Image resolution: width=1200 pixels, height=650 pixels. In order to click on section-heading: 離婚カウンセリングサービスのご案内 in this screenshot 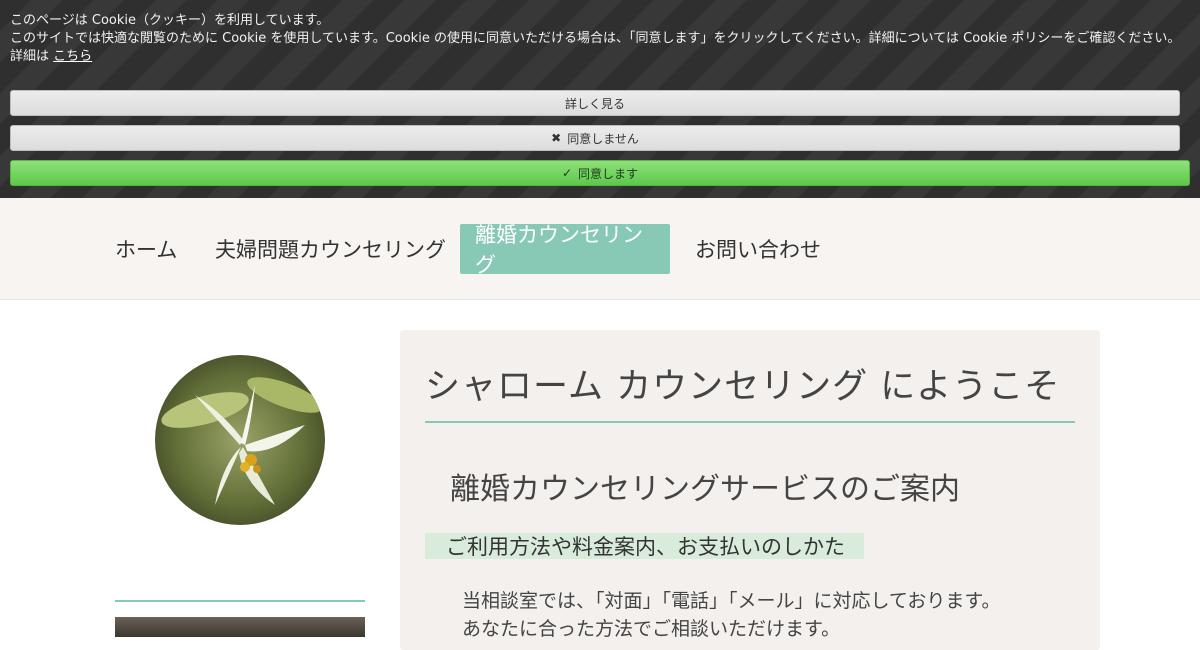, I will do `click(705, 489)`.